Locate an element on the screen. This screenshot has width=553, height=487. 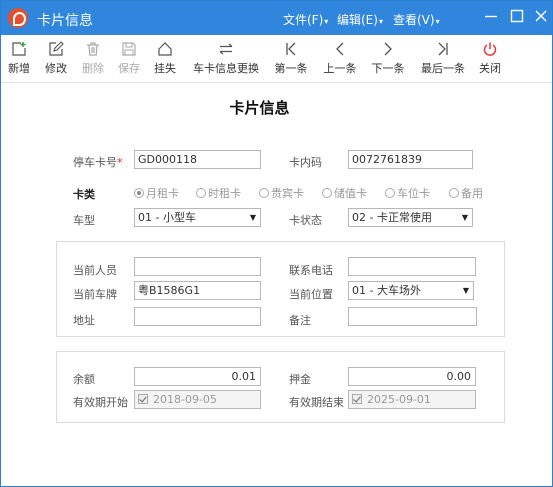
add-button-label: 新增 is located at coordinates (19, 68).